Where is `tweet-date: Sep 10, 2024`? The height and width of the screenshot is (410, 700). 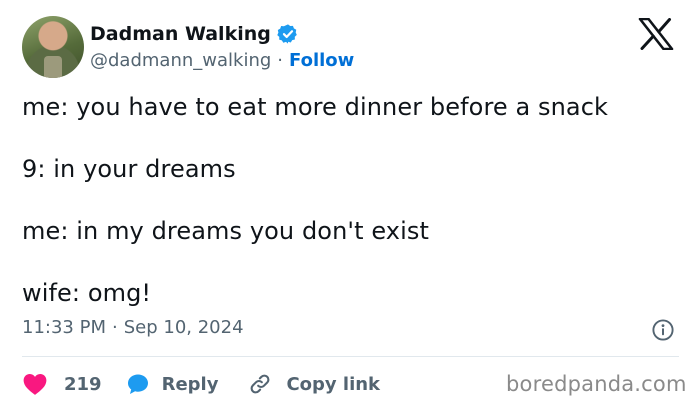 tweet-date: Sep 10, 2024 is located at coordinates (183, 327).